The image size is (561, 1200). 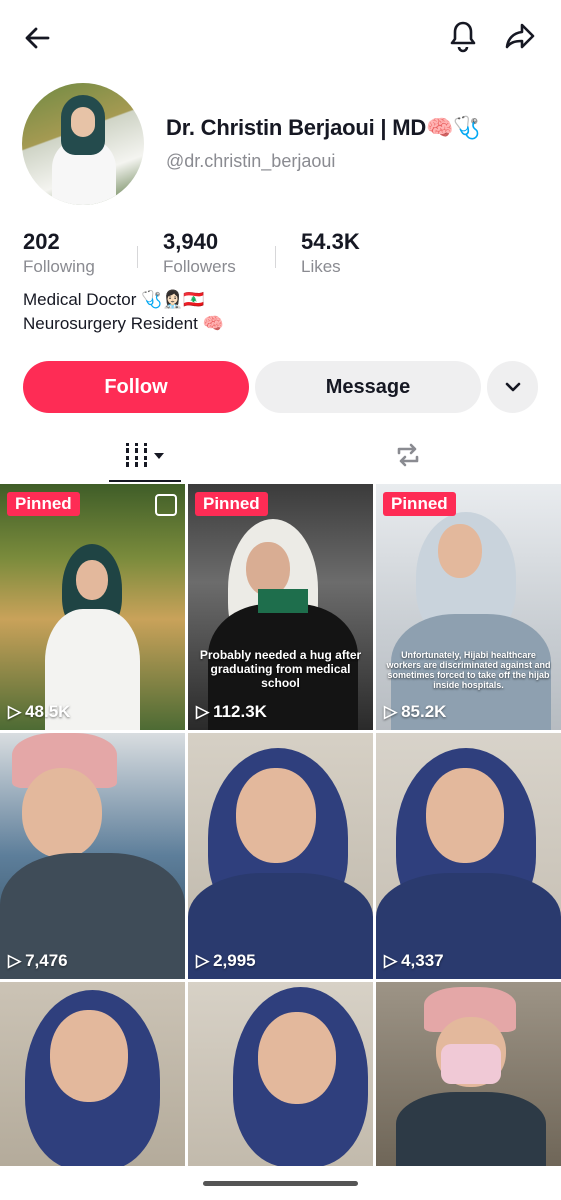 What do you see at coordinates (191, 241) in the screenshot?
I see `followers-count: 3,940` at bounding box center [191, 241].